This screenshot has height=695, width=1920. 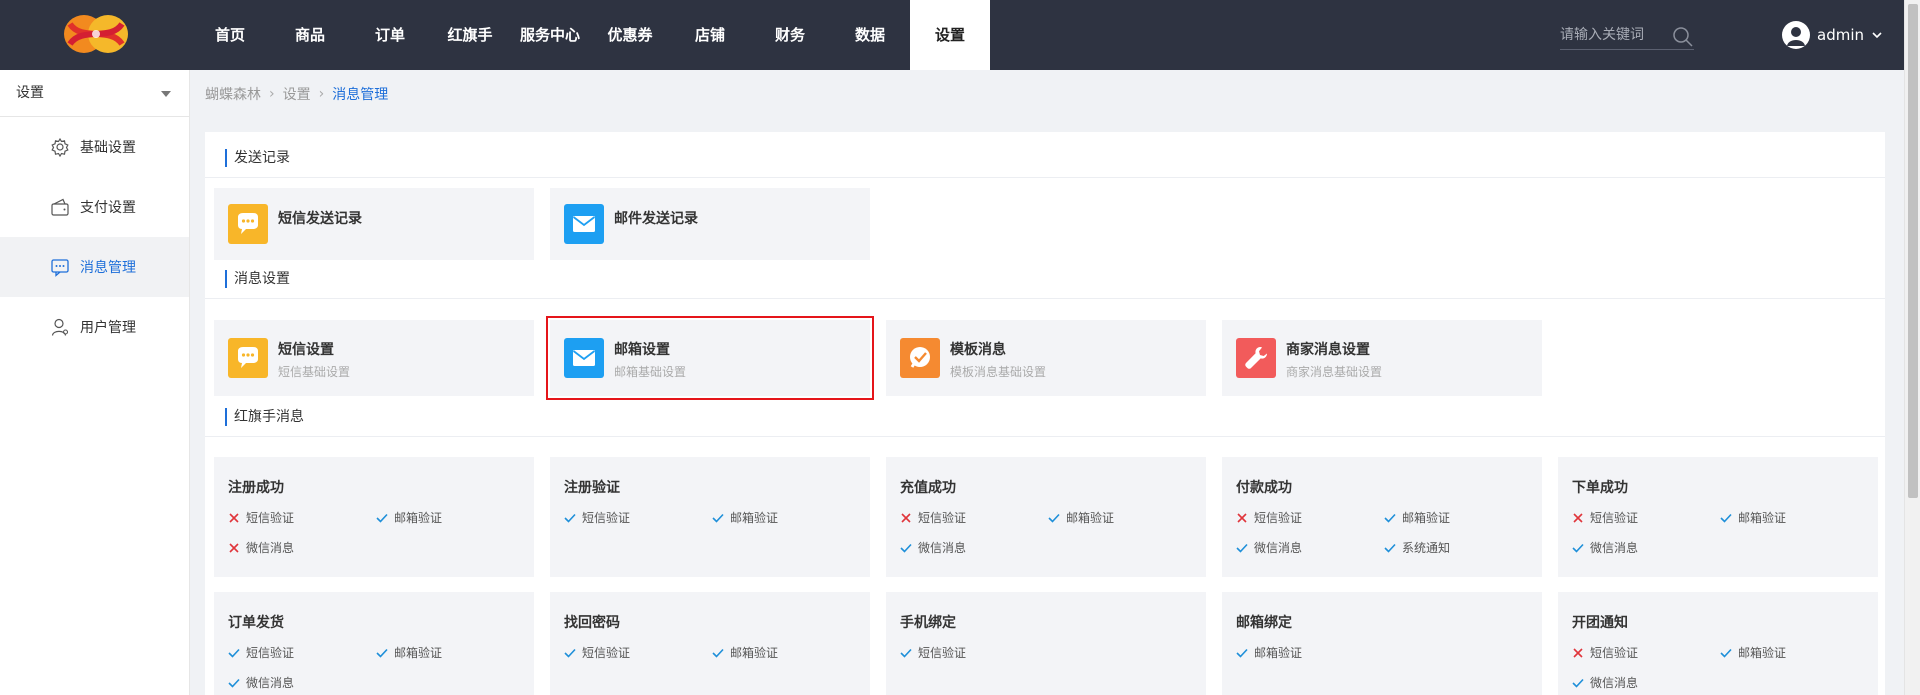 What do you see at coordinates (374, 224) in the screenshot?
I see `record-card-0: 短信发送记录` at bounding box center [374, 224].